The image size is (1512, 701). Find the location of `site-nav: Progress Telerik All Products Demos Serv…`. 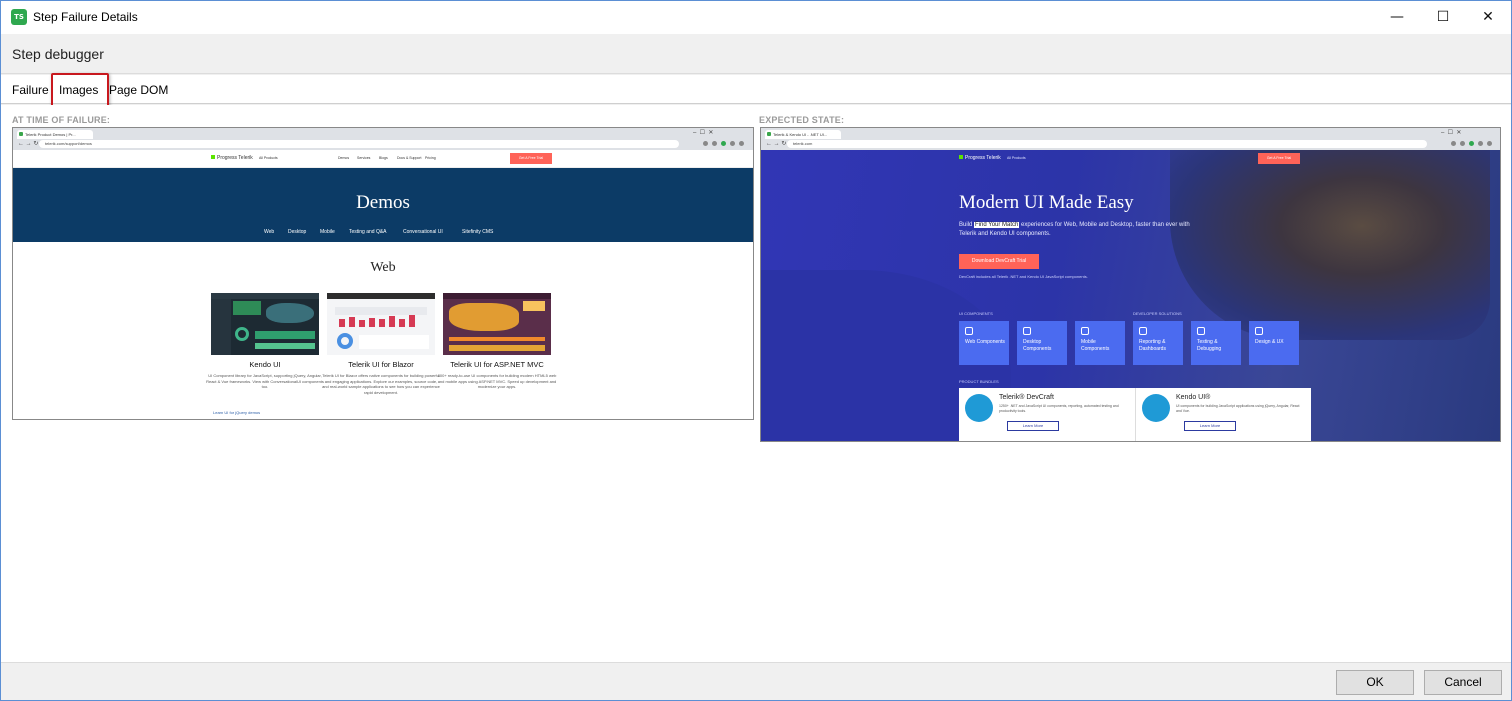

site-nav: Progress Telerik All Products Demos Serv… is located at coordinates (383, 159).